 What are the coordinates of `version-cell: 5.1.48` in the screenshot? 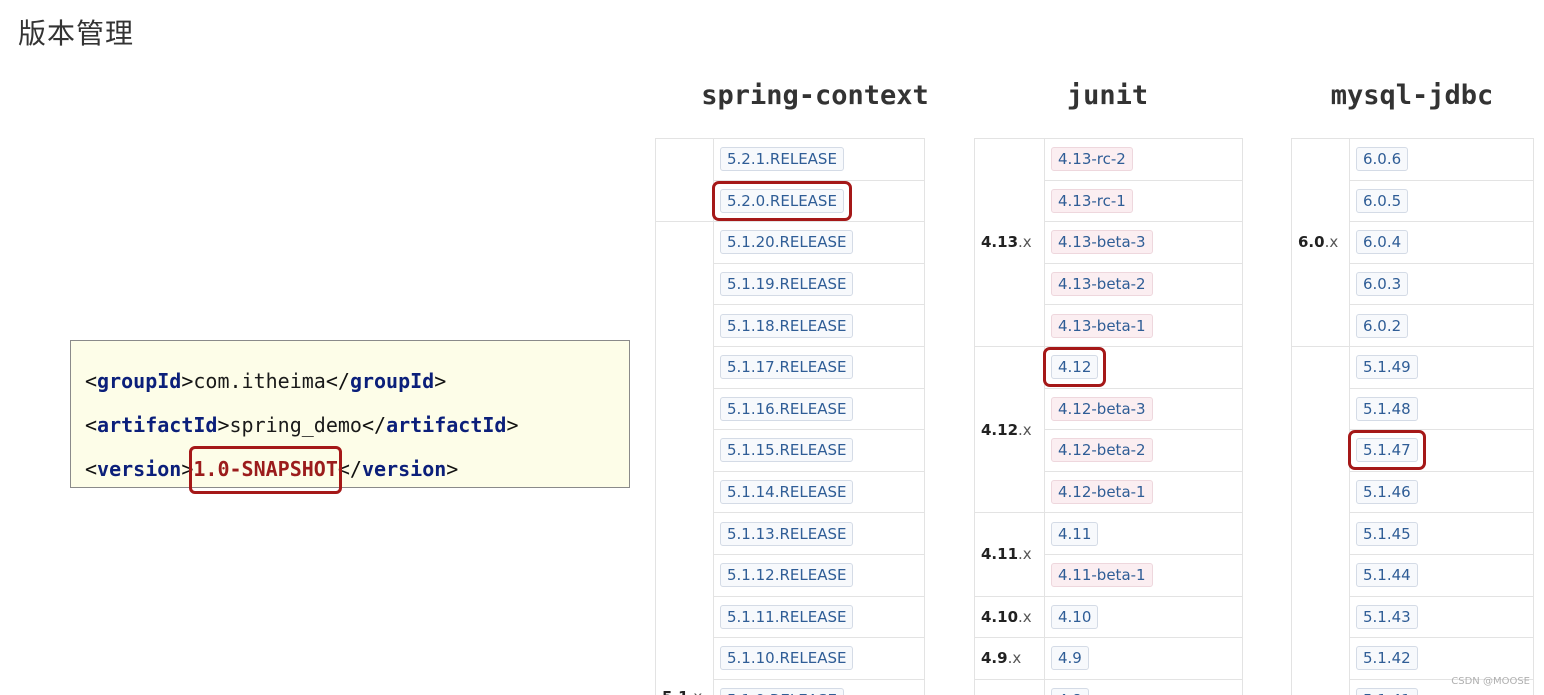 It's located at (1441, 409).